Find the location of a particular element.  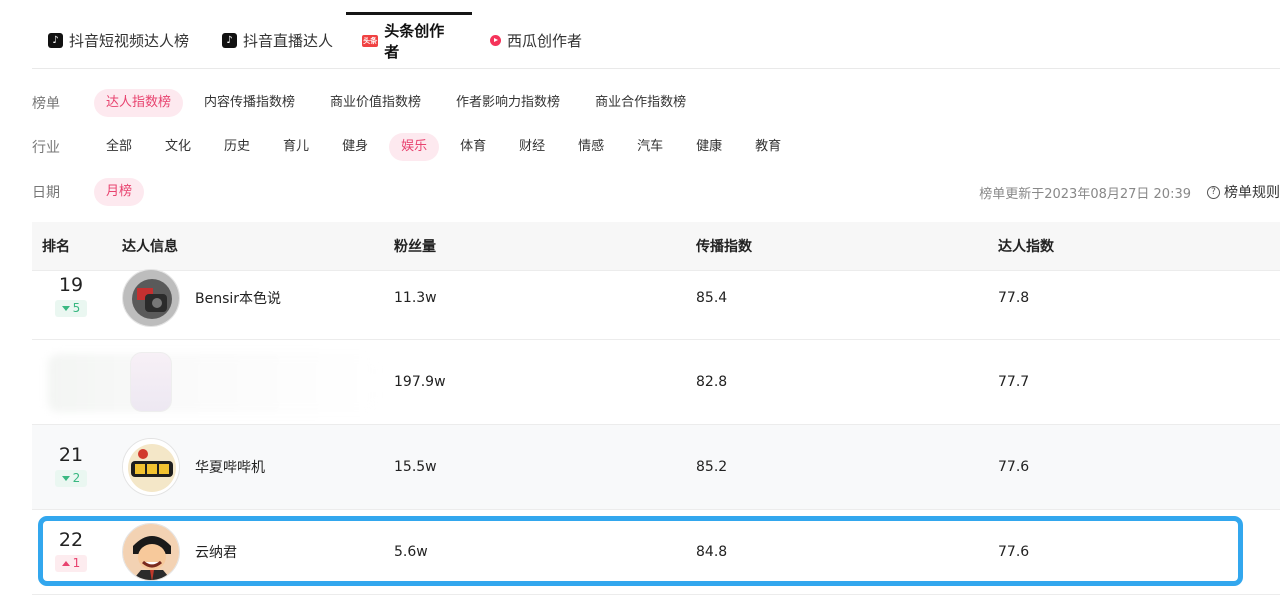

tab-toutiao: 头条 头条创作者 is located at coordinates (409, 40).